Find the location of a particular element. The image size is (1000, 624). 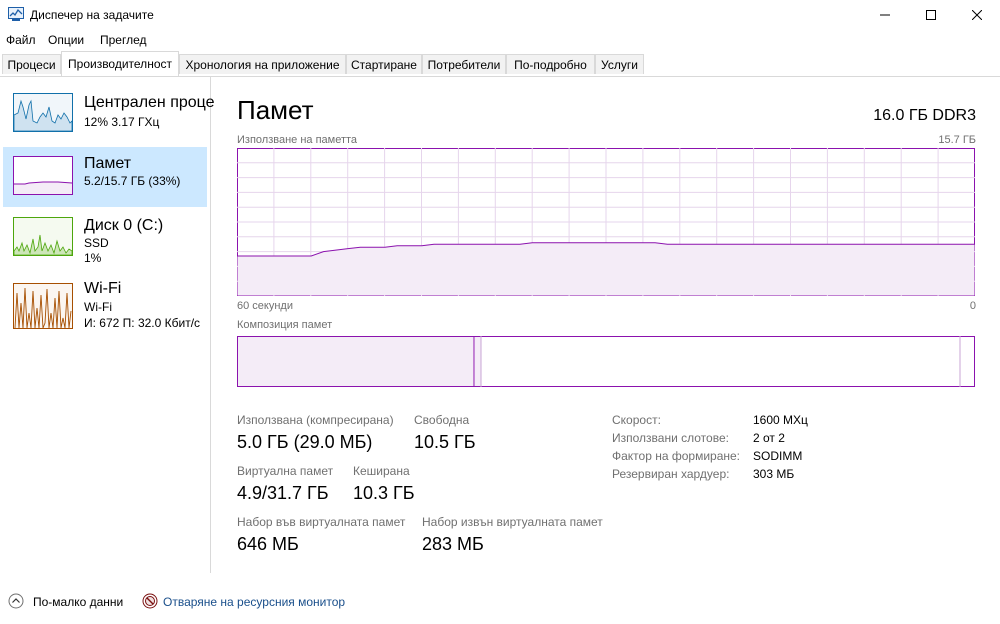

task-manager-icon is located at coordinates (16, 14).